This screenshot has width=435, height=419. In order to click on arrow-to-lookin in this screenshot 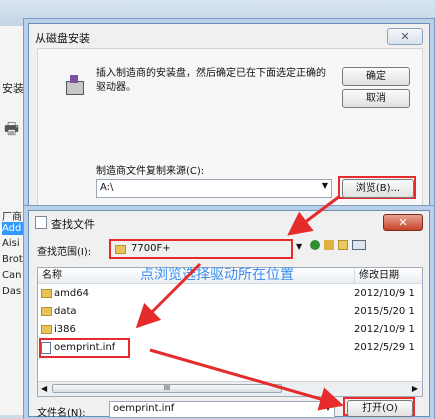, I will do `click(314, 215)`.